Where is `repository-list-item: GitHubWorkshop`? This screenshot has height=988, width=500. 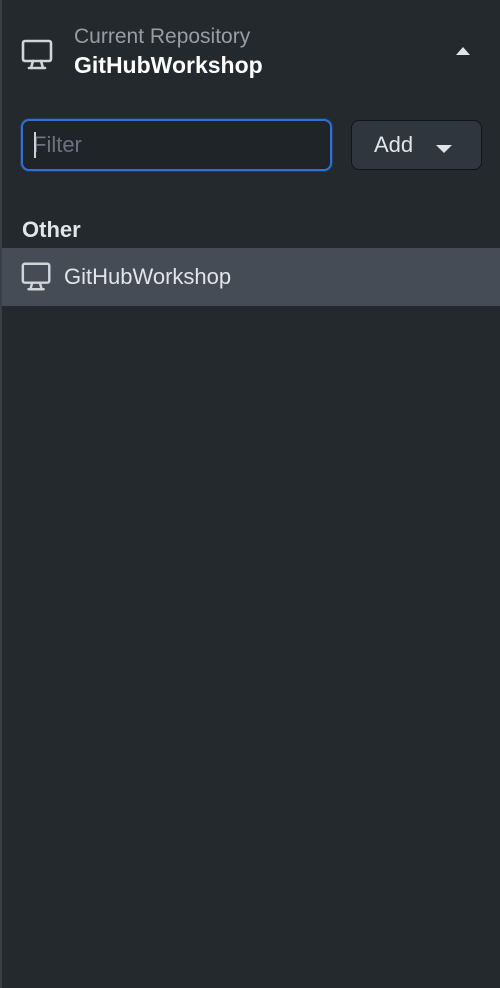
repository-list-item: GitHubWorkshop is located at coordinates (251, 277).